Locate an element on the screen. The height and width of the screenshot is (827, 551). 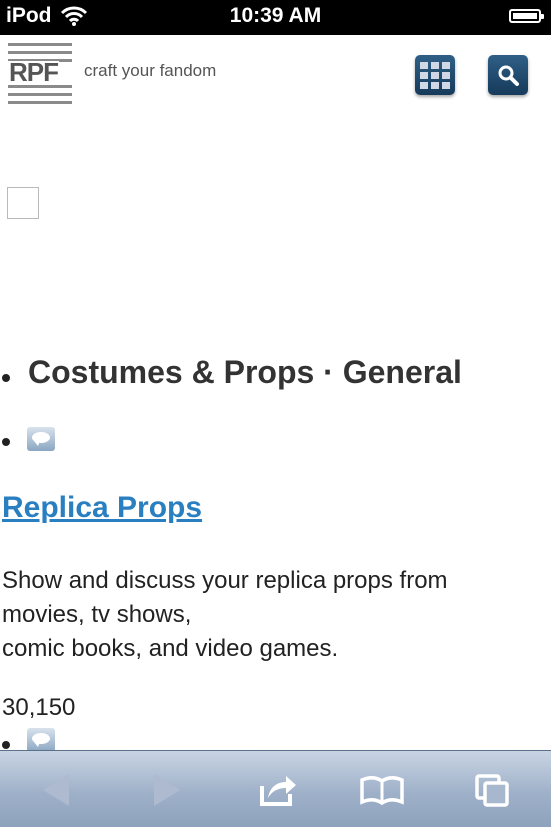
category-heading: Costumes & Props · General is located at coordinates (245, 372).